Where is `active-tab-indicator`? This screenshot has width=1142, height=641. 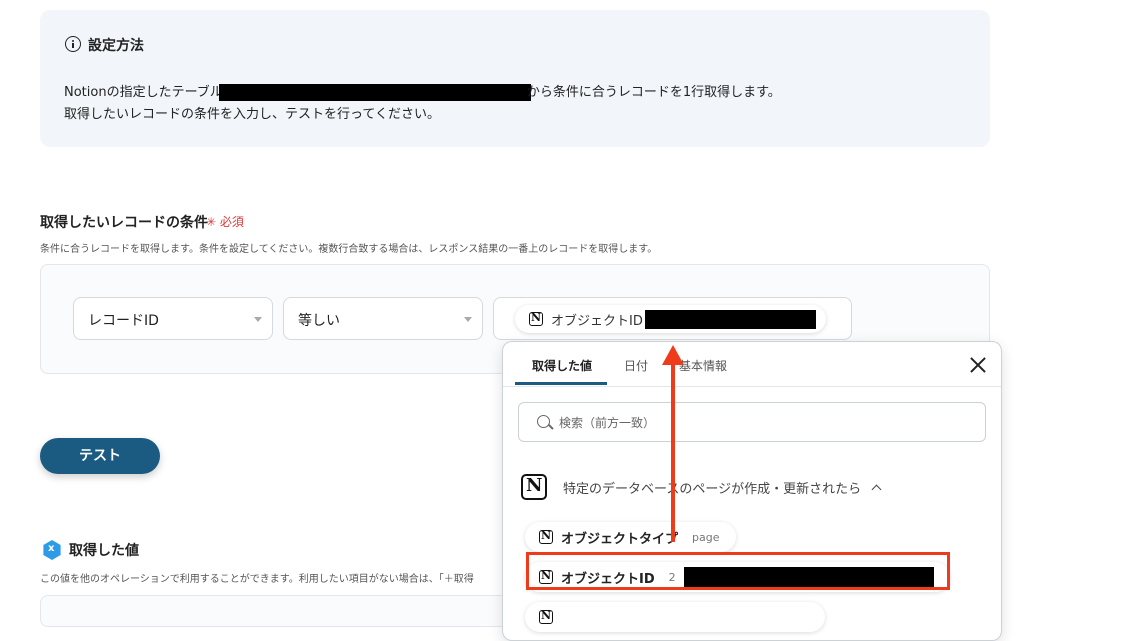 active-tab-indicator is located at coordinates (561, 383).